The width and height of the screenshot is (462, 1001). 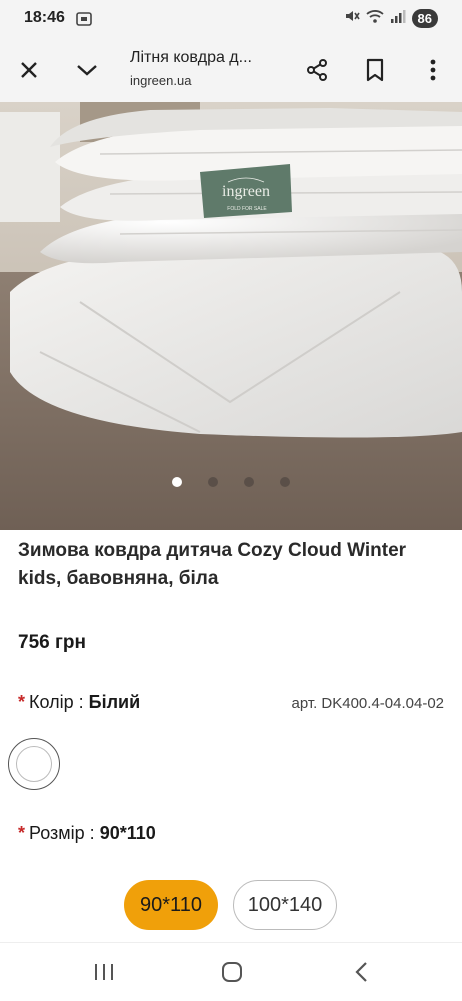 I want to click on product-sku: арт. DK400.4-04.04-02, so click(x=367, y=703).